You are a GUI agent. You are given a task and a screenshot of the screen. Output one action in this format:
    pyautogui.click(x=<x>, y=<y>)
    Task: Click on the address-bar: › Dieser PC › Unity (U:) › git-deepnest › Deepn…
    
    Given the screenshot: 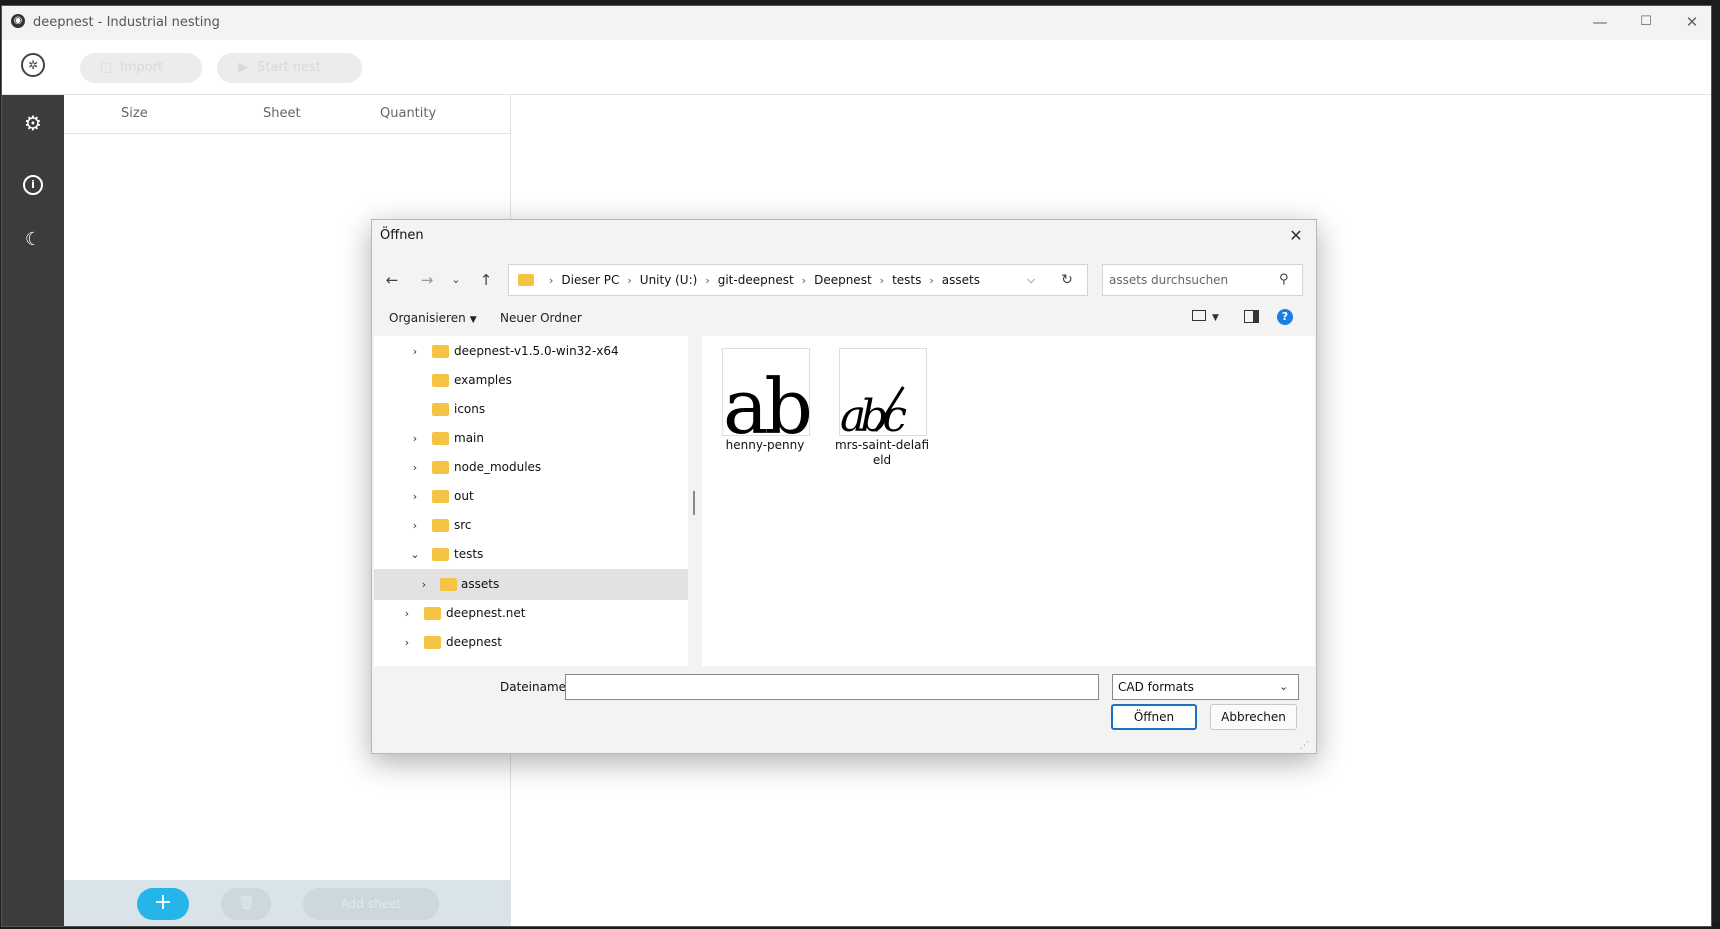 What is the action you would take?
    pyautogui.click(x=798, y=280)
    